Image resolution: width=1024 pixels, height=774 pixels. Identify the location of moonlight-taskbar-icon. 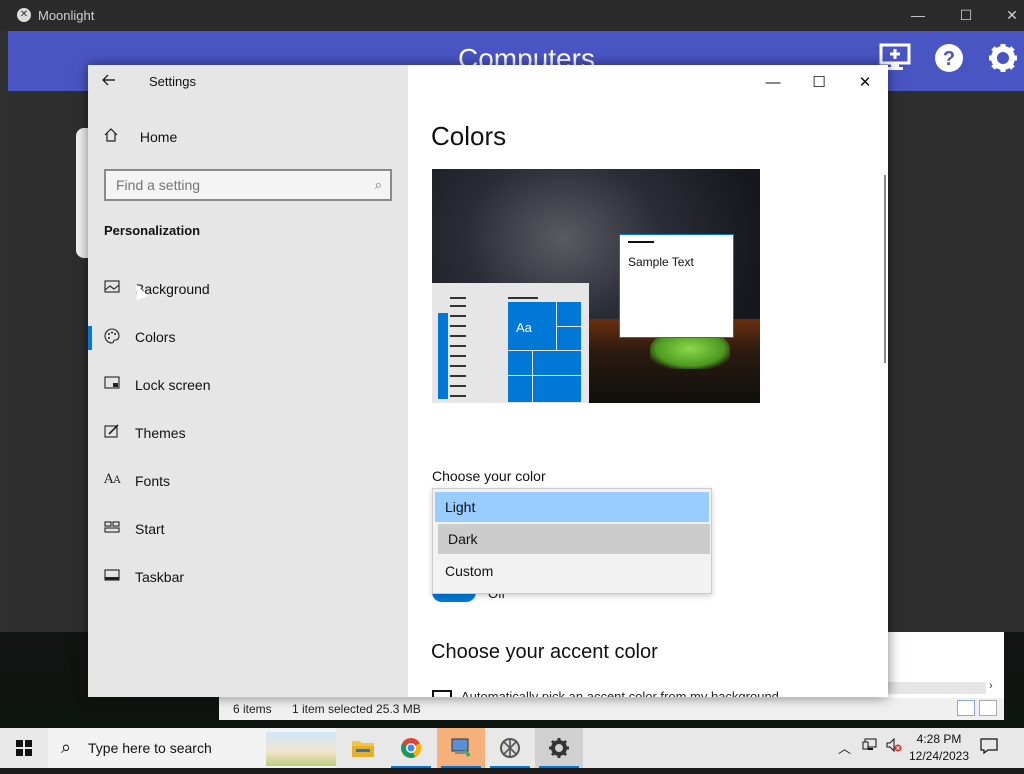
(510, 748).